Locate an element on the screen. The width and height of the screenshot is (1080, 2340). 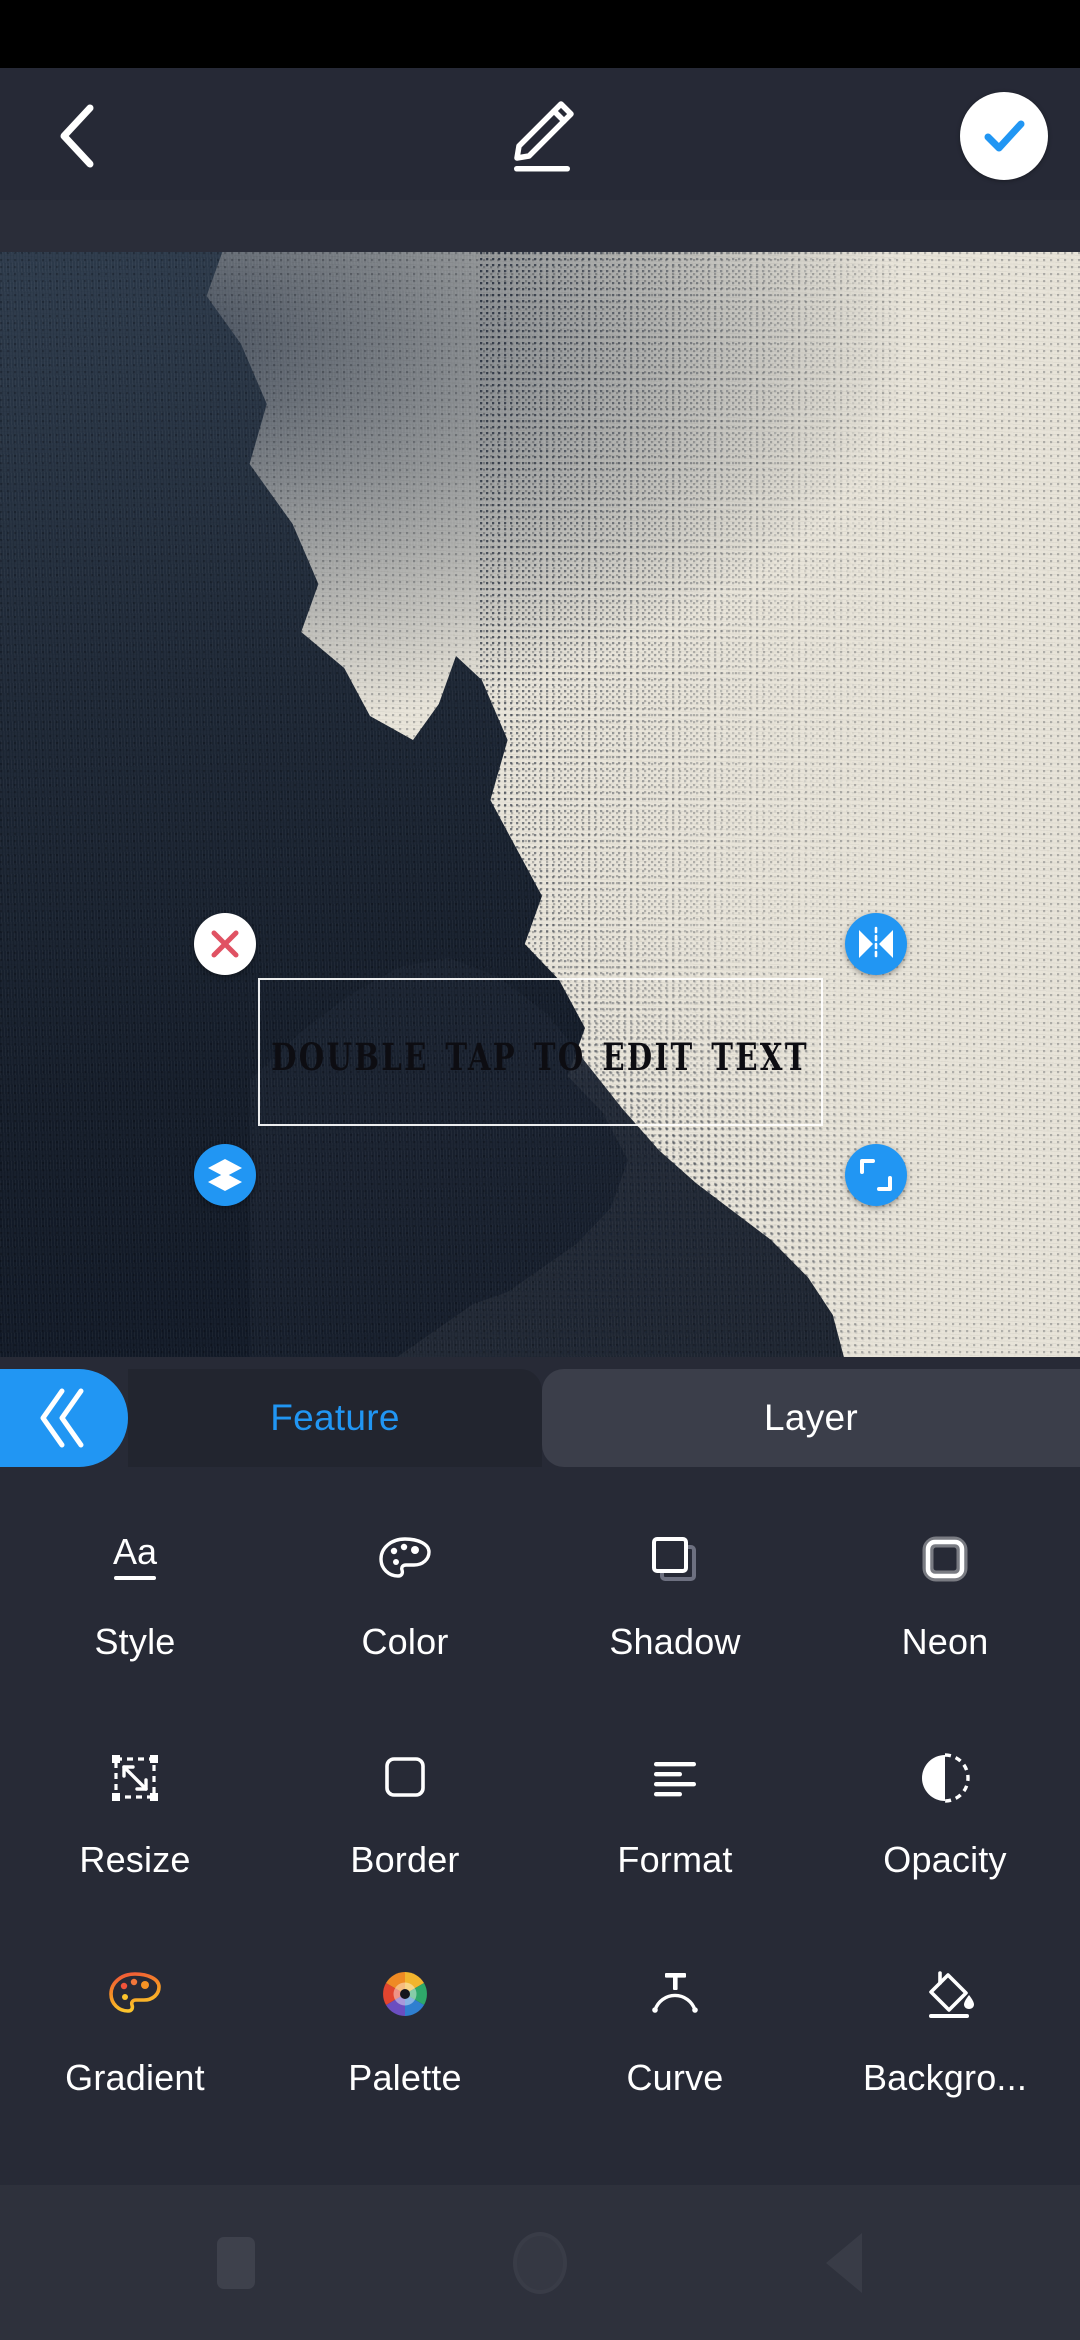
check-icon is located at coordinates (1004, 136).